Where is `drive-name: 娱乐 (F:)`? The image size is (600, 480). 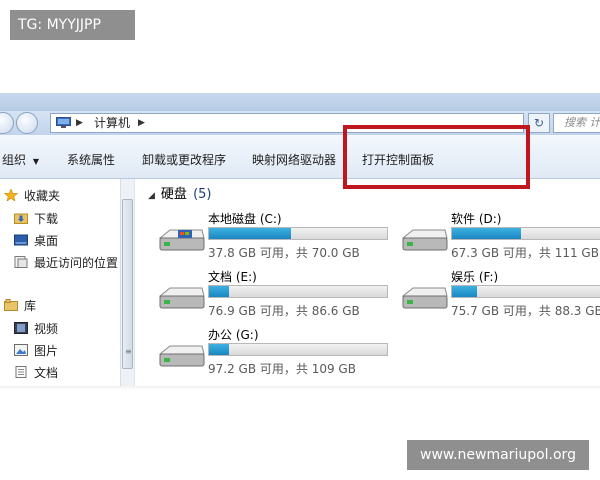
drive-name: 娱乐 (F:) is located at coordinates (475, 277).